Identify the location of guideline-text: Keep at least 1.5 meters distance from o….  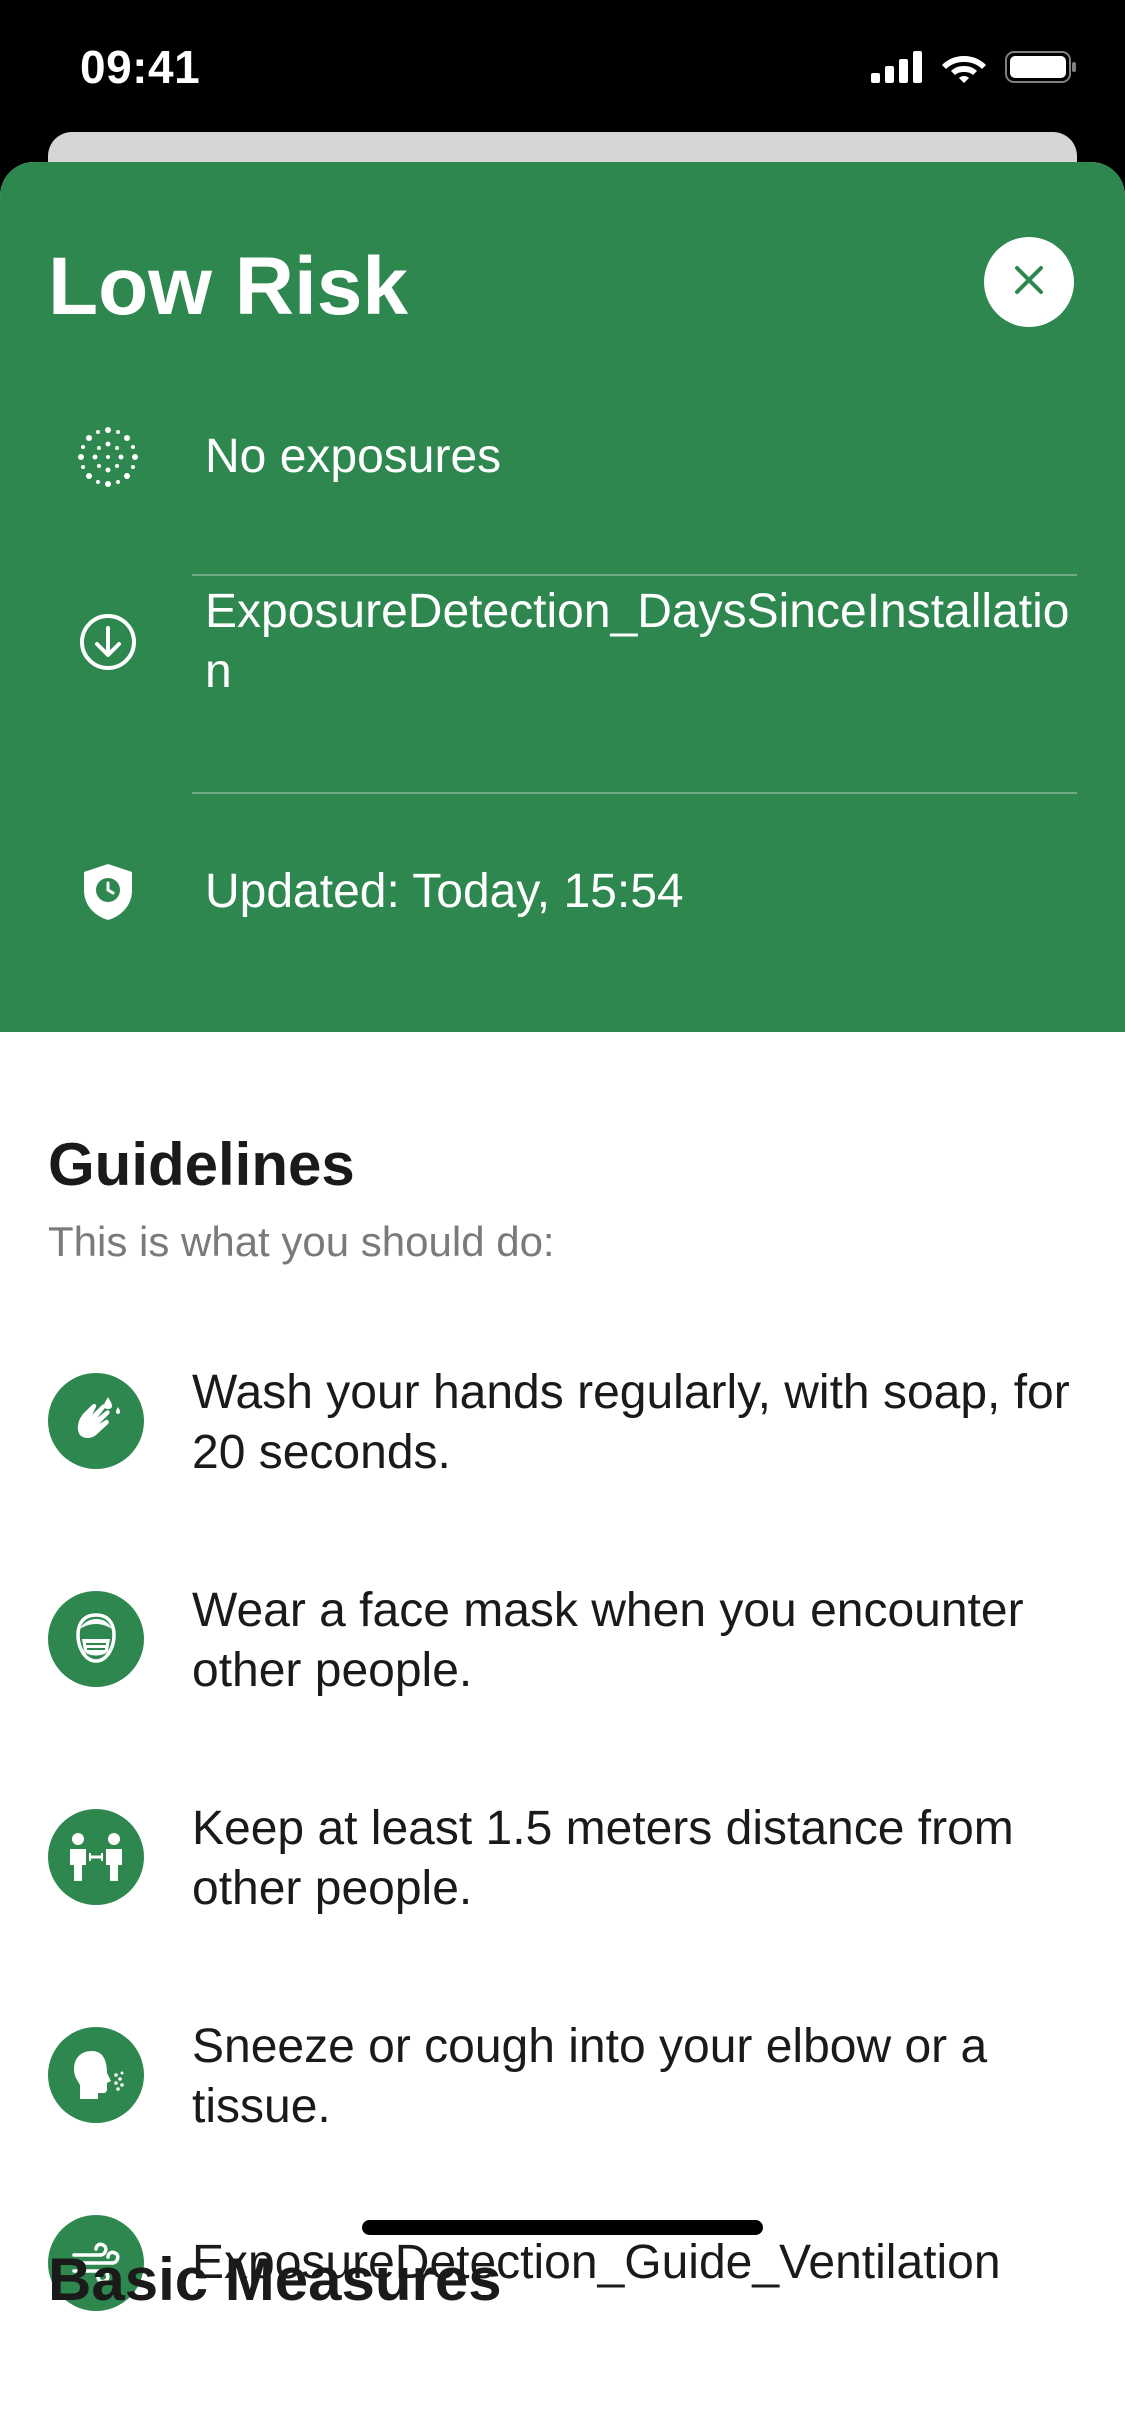
(603, 1858).